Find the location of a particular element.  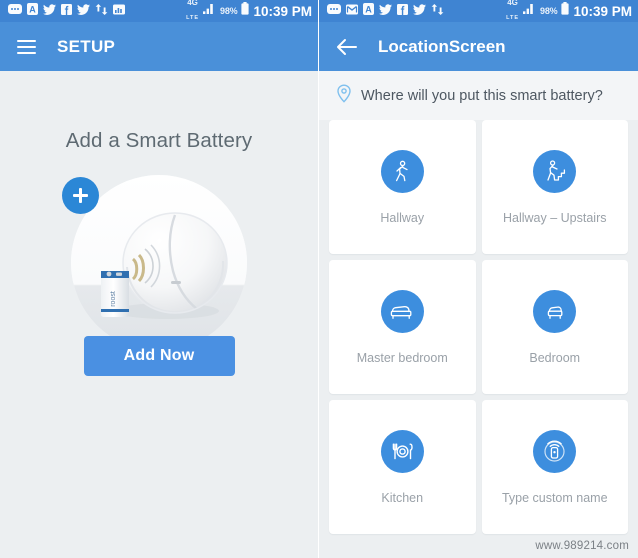

location-card-bedroom: Bedroom is located at coordinates (554, 327).